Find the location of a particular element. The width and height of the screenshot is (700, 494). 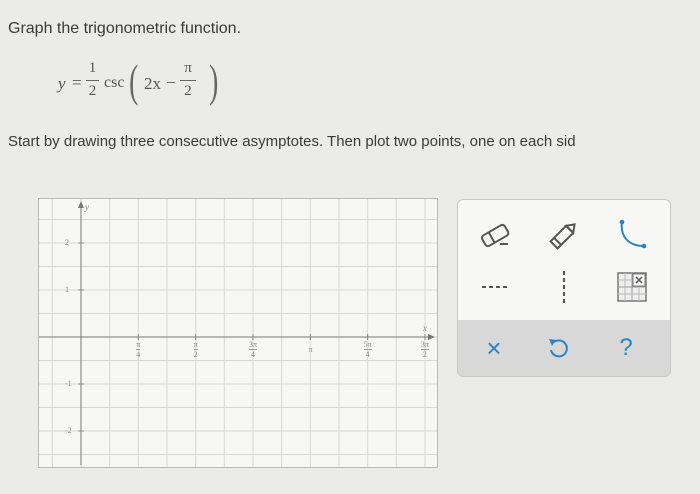

equation-arg-term: 2x is located at coordinates (152, 83).